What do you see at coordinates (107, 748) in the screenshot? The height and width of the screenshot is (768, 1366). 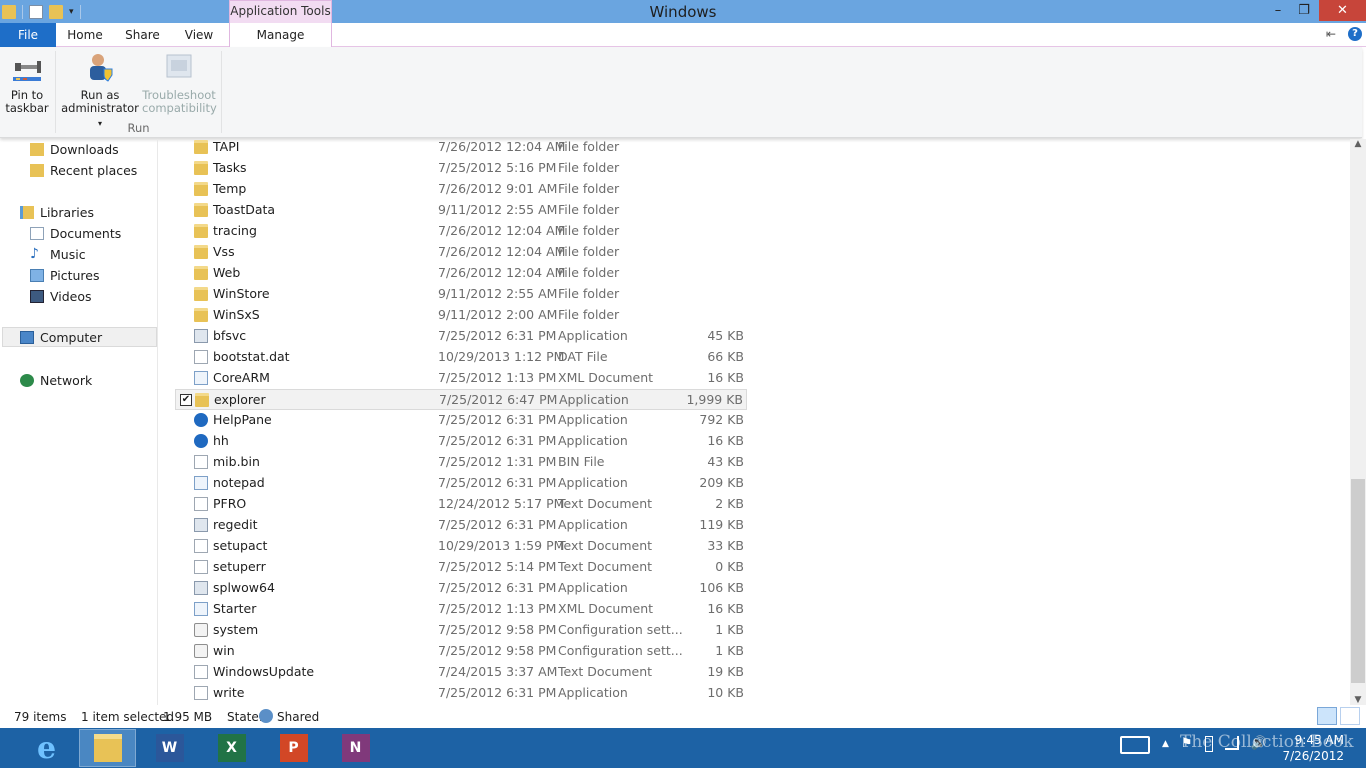 I see `taskbar-file-explorer` at bounding box center [107, 748].